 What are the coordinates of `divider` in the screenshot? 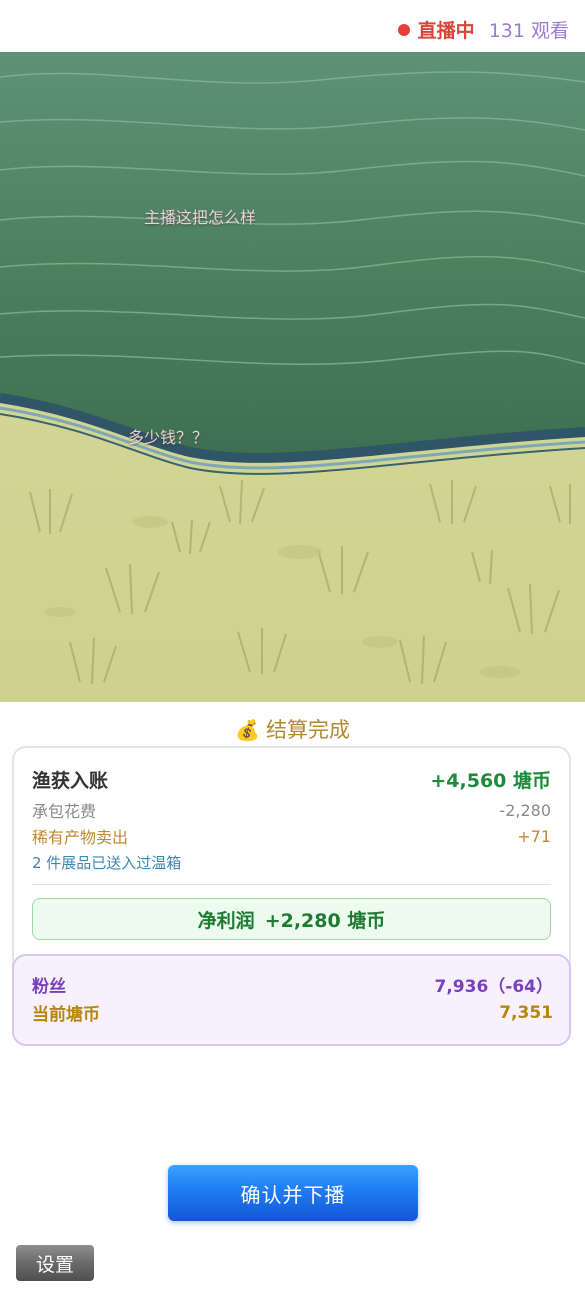 It's located at (291, 884).